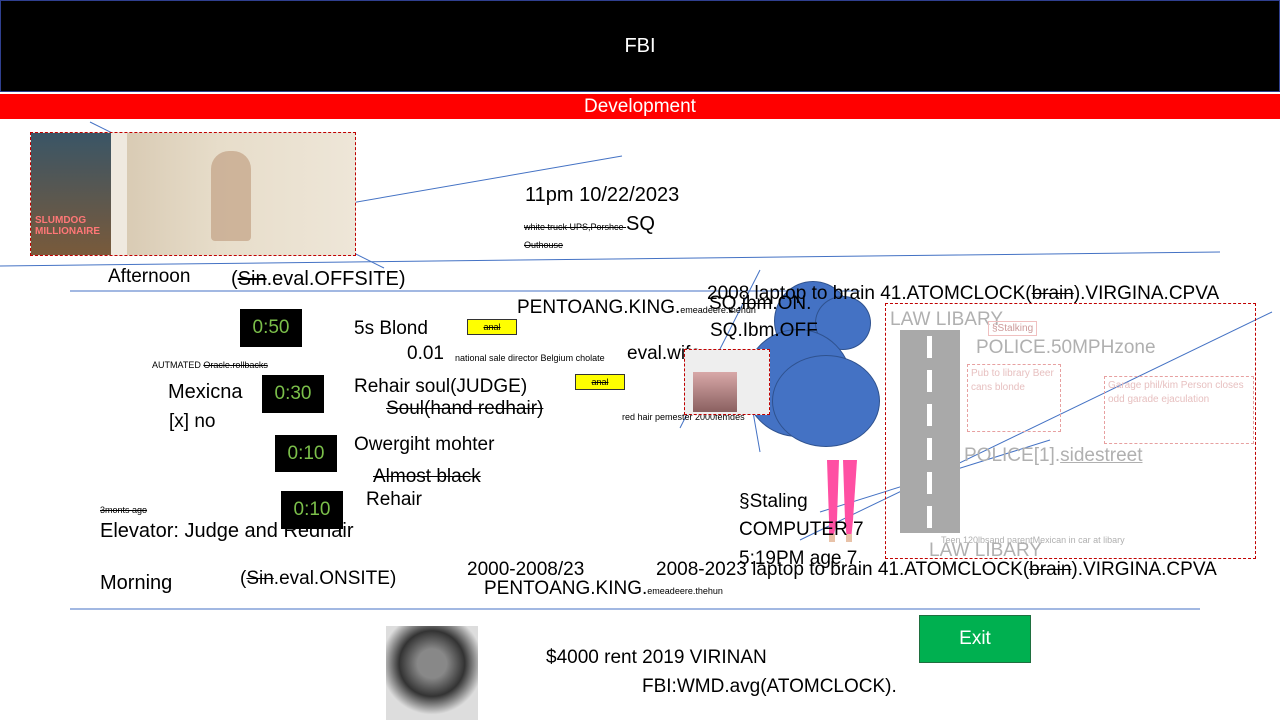 The width and height of the screenshot is (1280, 720). I want to click on stalking-tag: §Stalking, so click(1013, 328).